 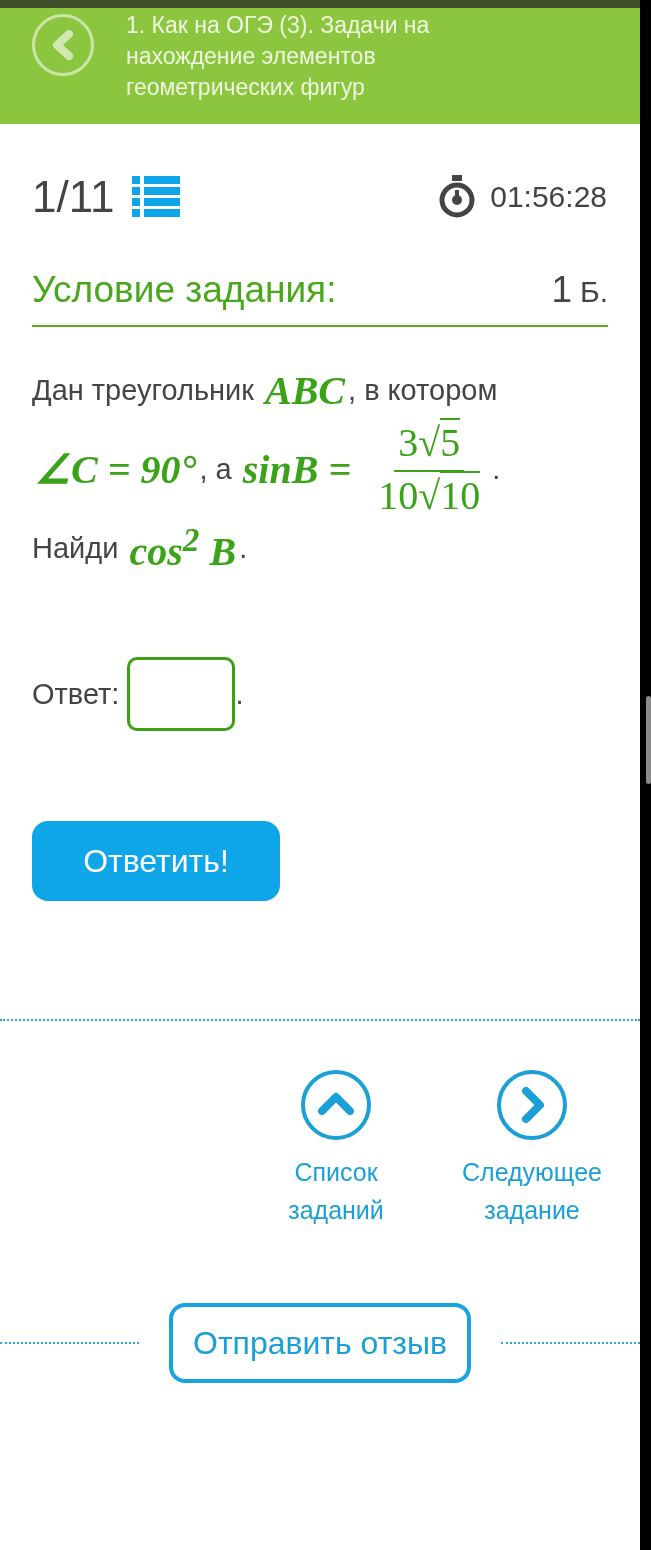 I want to click on section-heading: Условие задания:, so click(x=184, y=290).